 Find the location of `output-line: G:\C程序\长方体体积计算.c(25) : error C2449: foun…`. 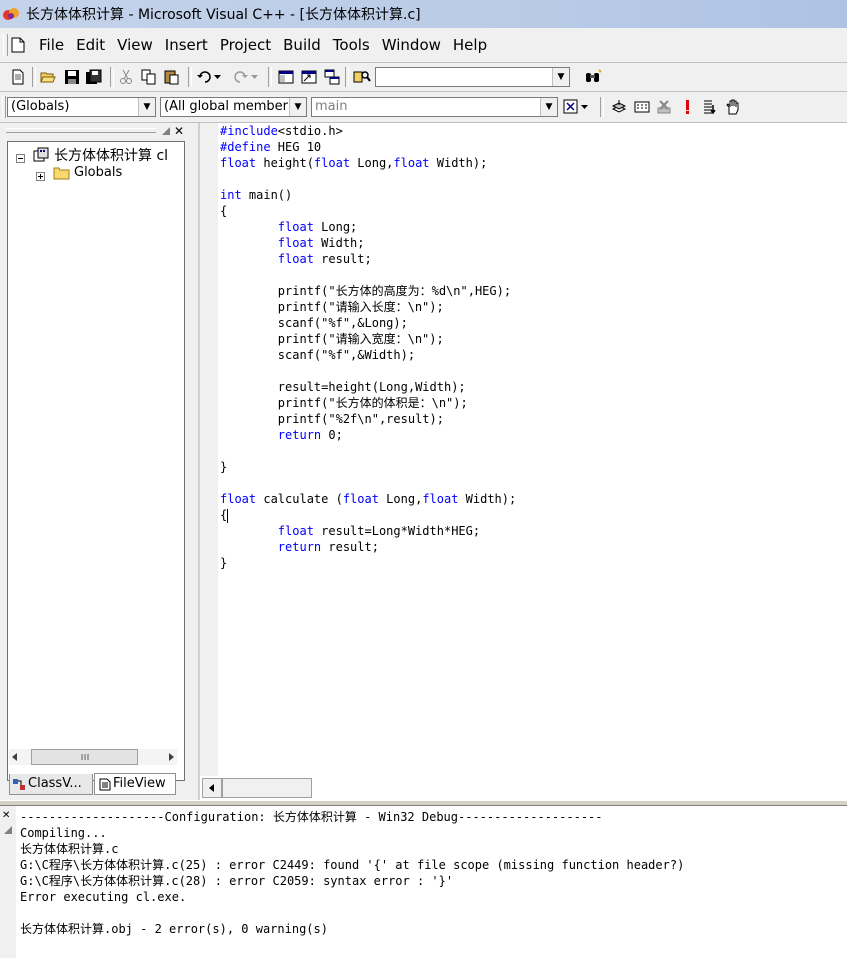

output-line: G:\C程序\长方体体积计算.c(25) : error C2449: foun… is located at coordinates (352, 865).